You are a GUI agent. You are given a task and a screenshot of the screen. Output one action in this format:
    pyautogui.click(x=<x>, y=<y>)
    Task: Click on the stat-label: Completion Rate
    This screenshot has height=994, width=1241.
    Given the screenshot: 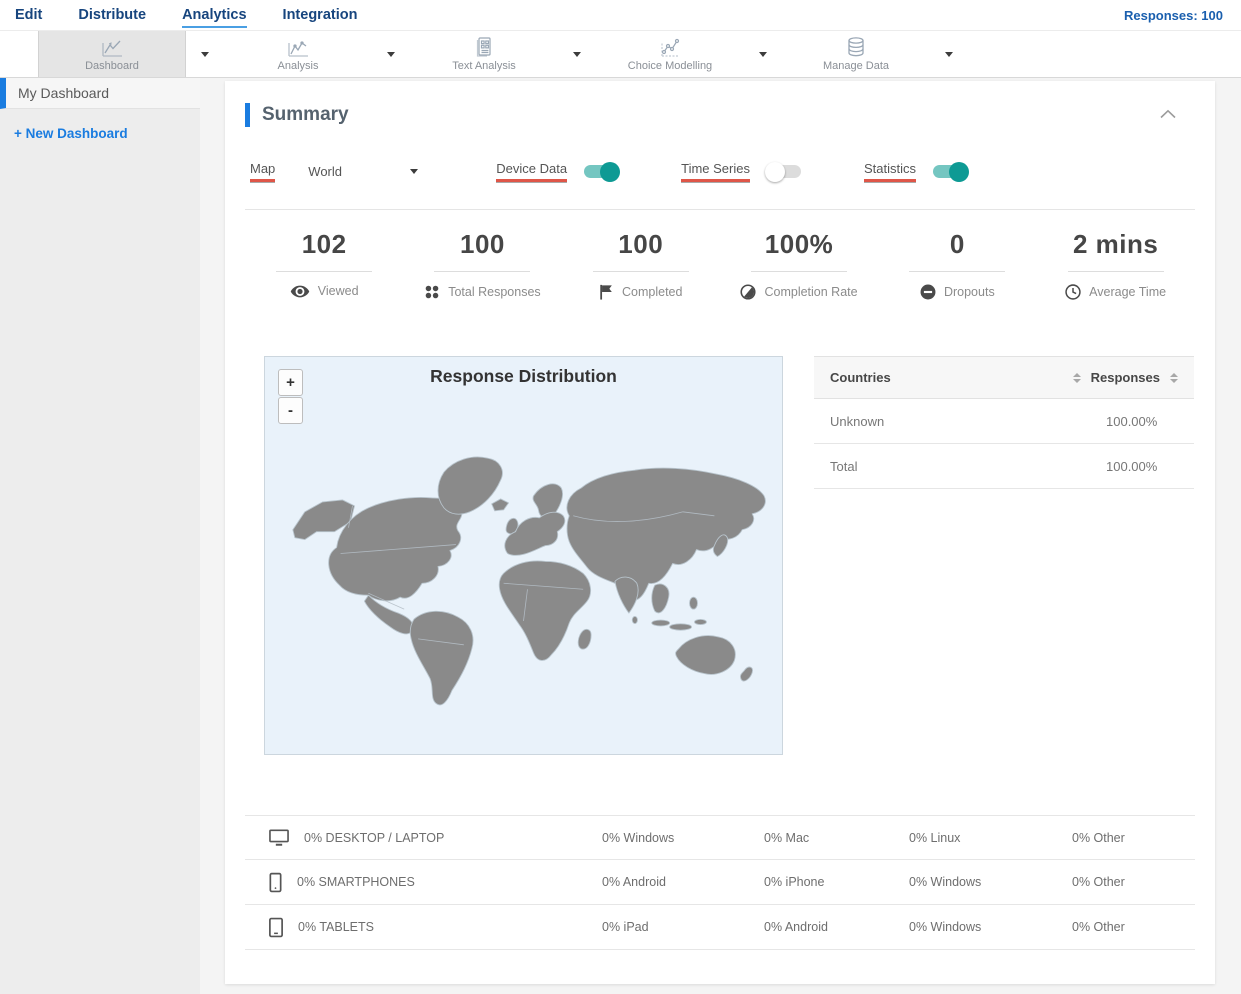 What is the action you would take?
    pyautogui.click(x=811, y=292)
    